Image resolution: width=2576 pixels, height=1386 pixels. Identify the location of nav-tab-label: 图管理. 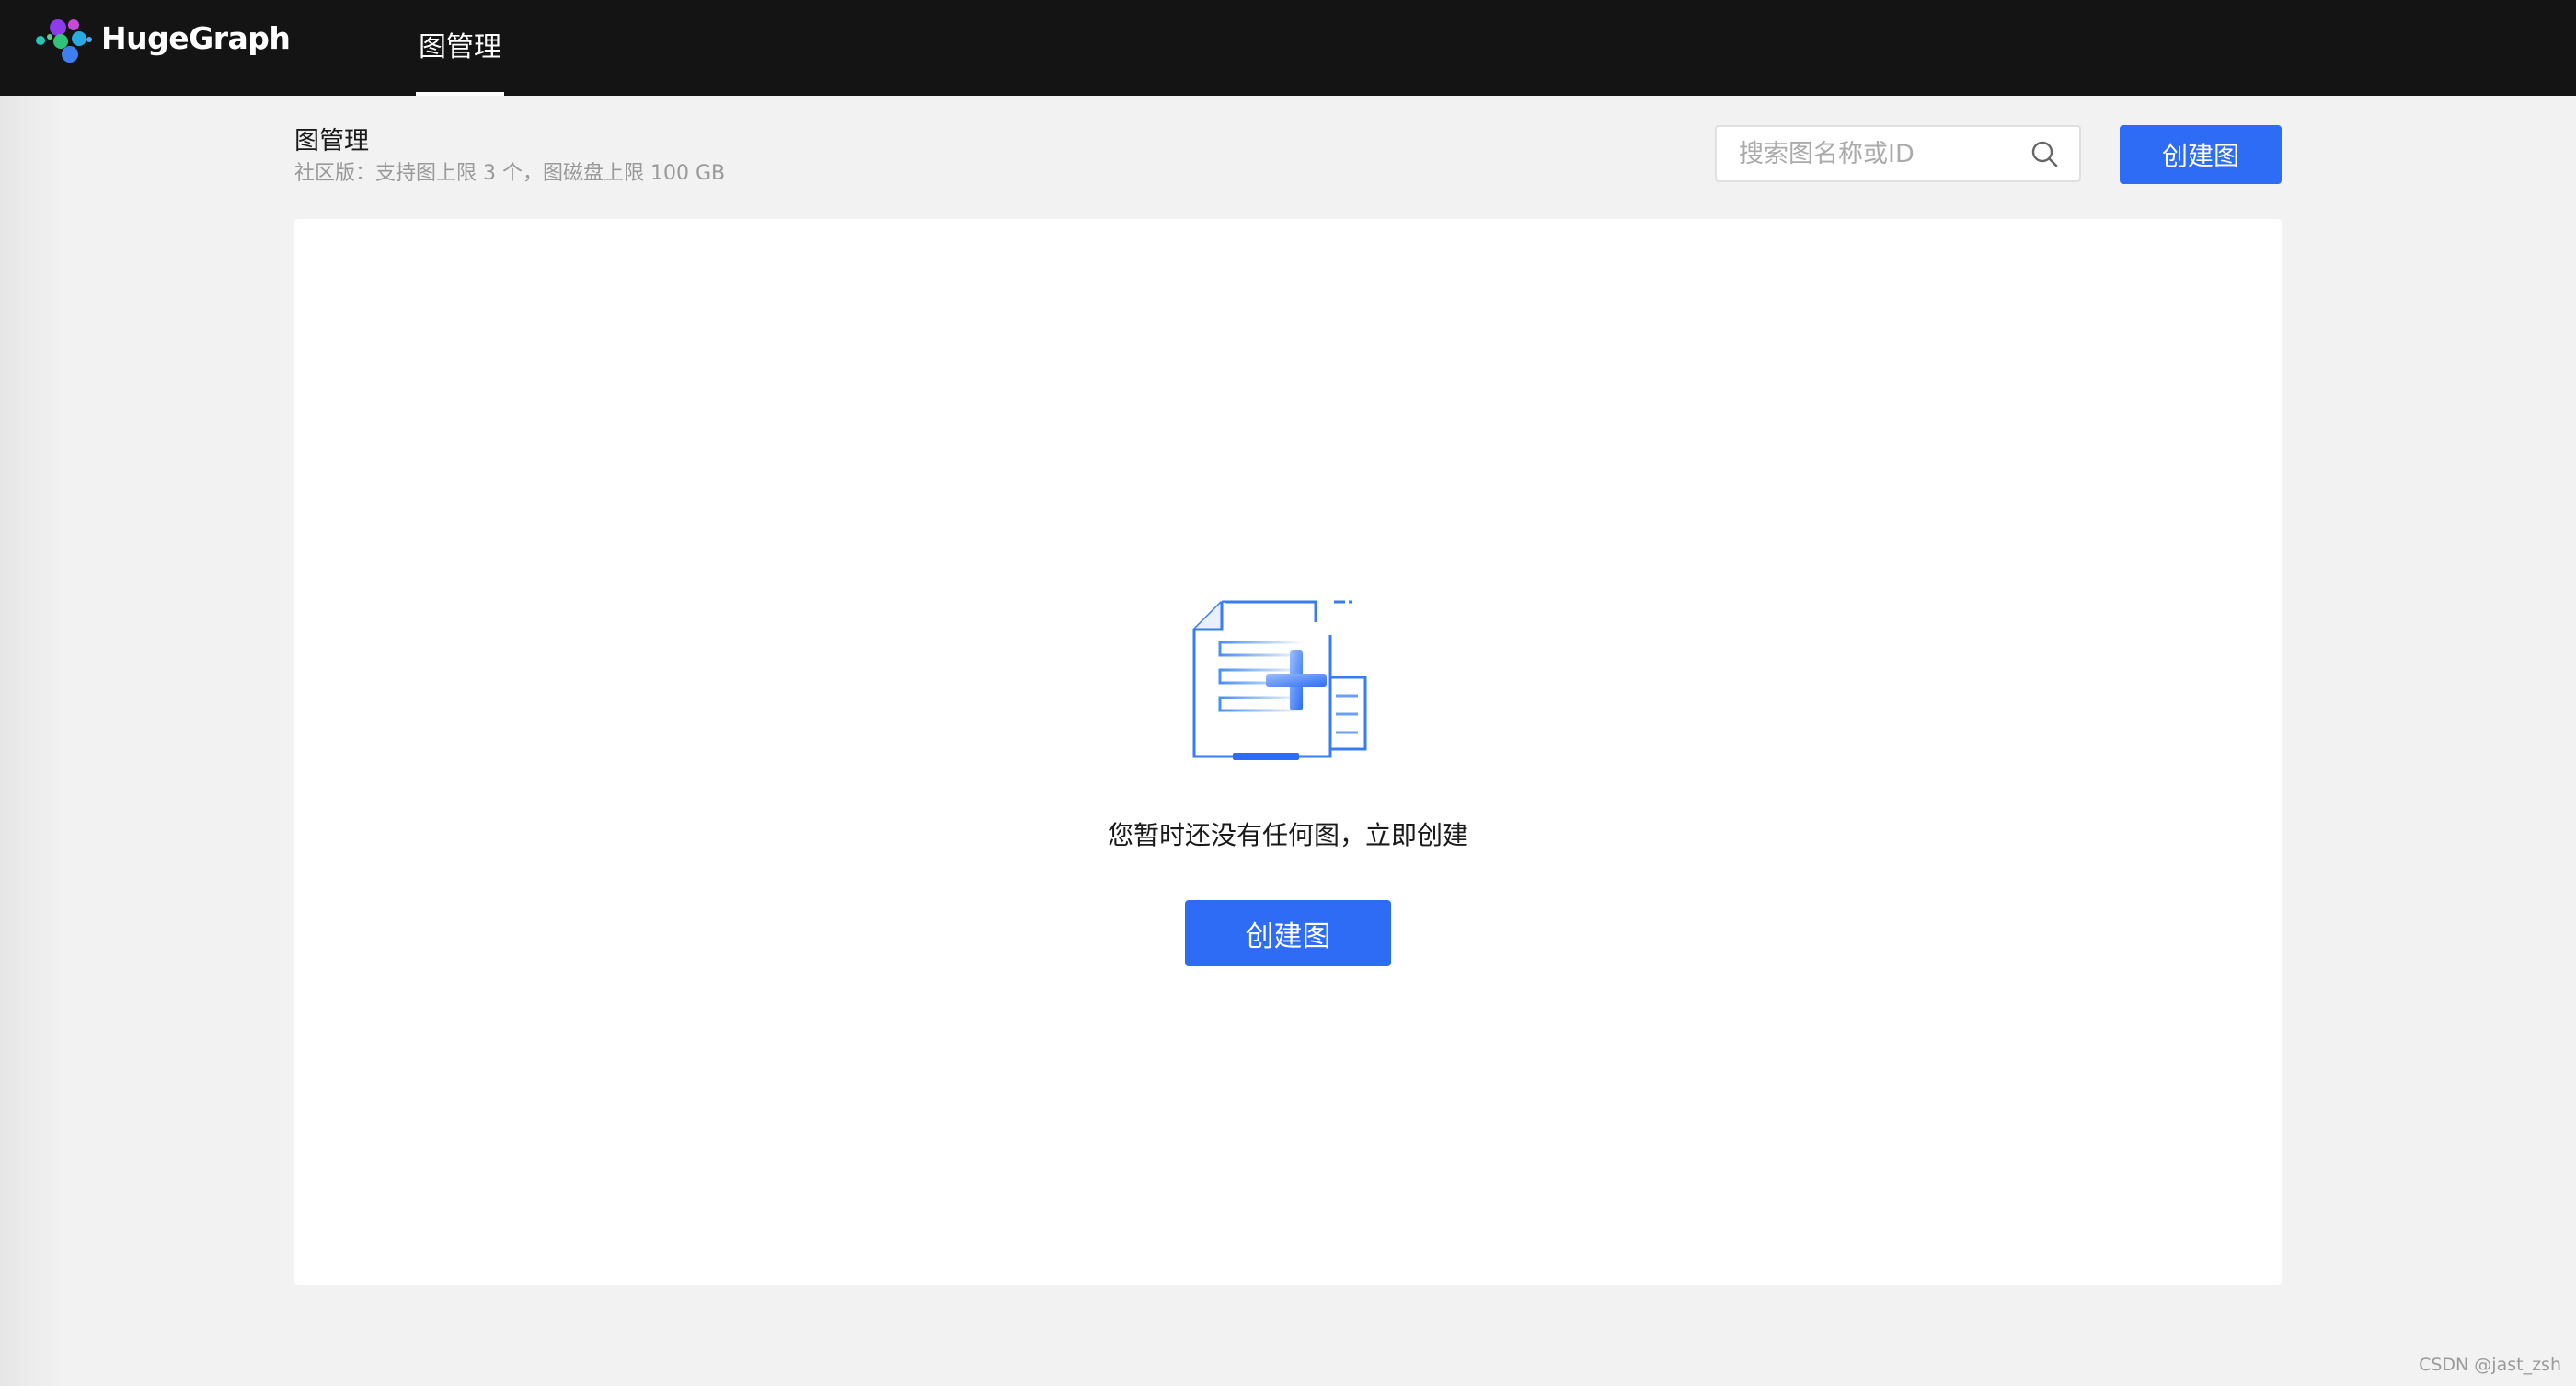
(460, 47).